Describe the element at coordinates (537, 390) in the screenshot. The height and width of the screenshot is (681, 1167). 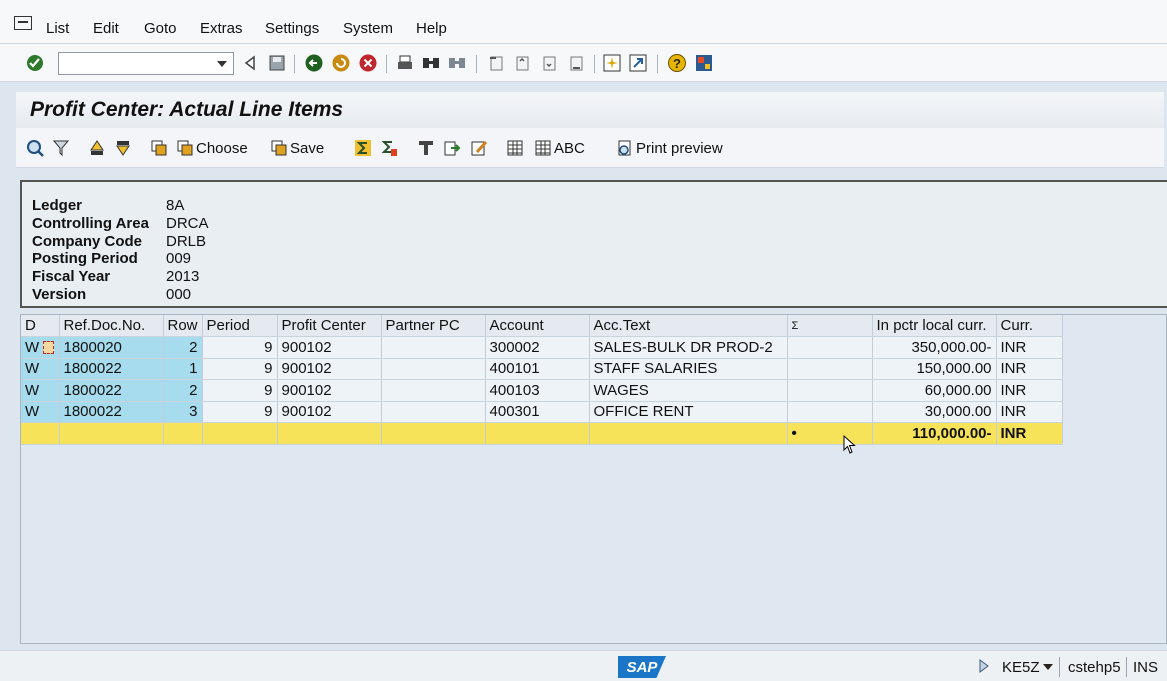
I see `cell-account: 400103` at that location.